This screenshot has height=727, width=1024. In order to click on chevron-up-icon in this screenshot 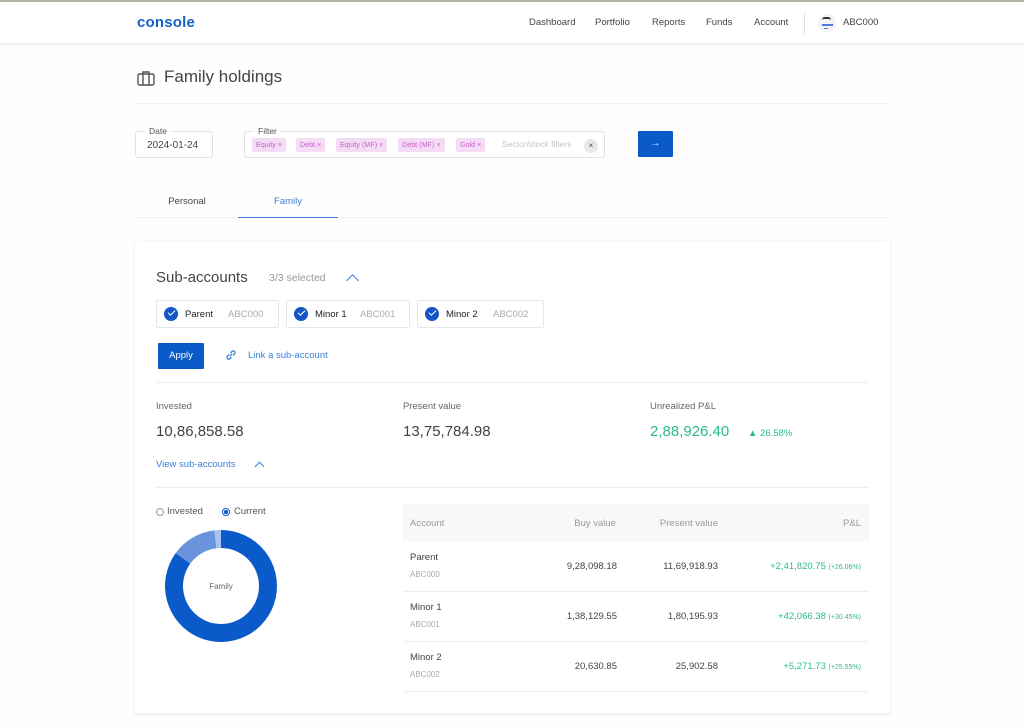, I will do `click(259, 466)`.